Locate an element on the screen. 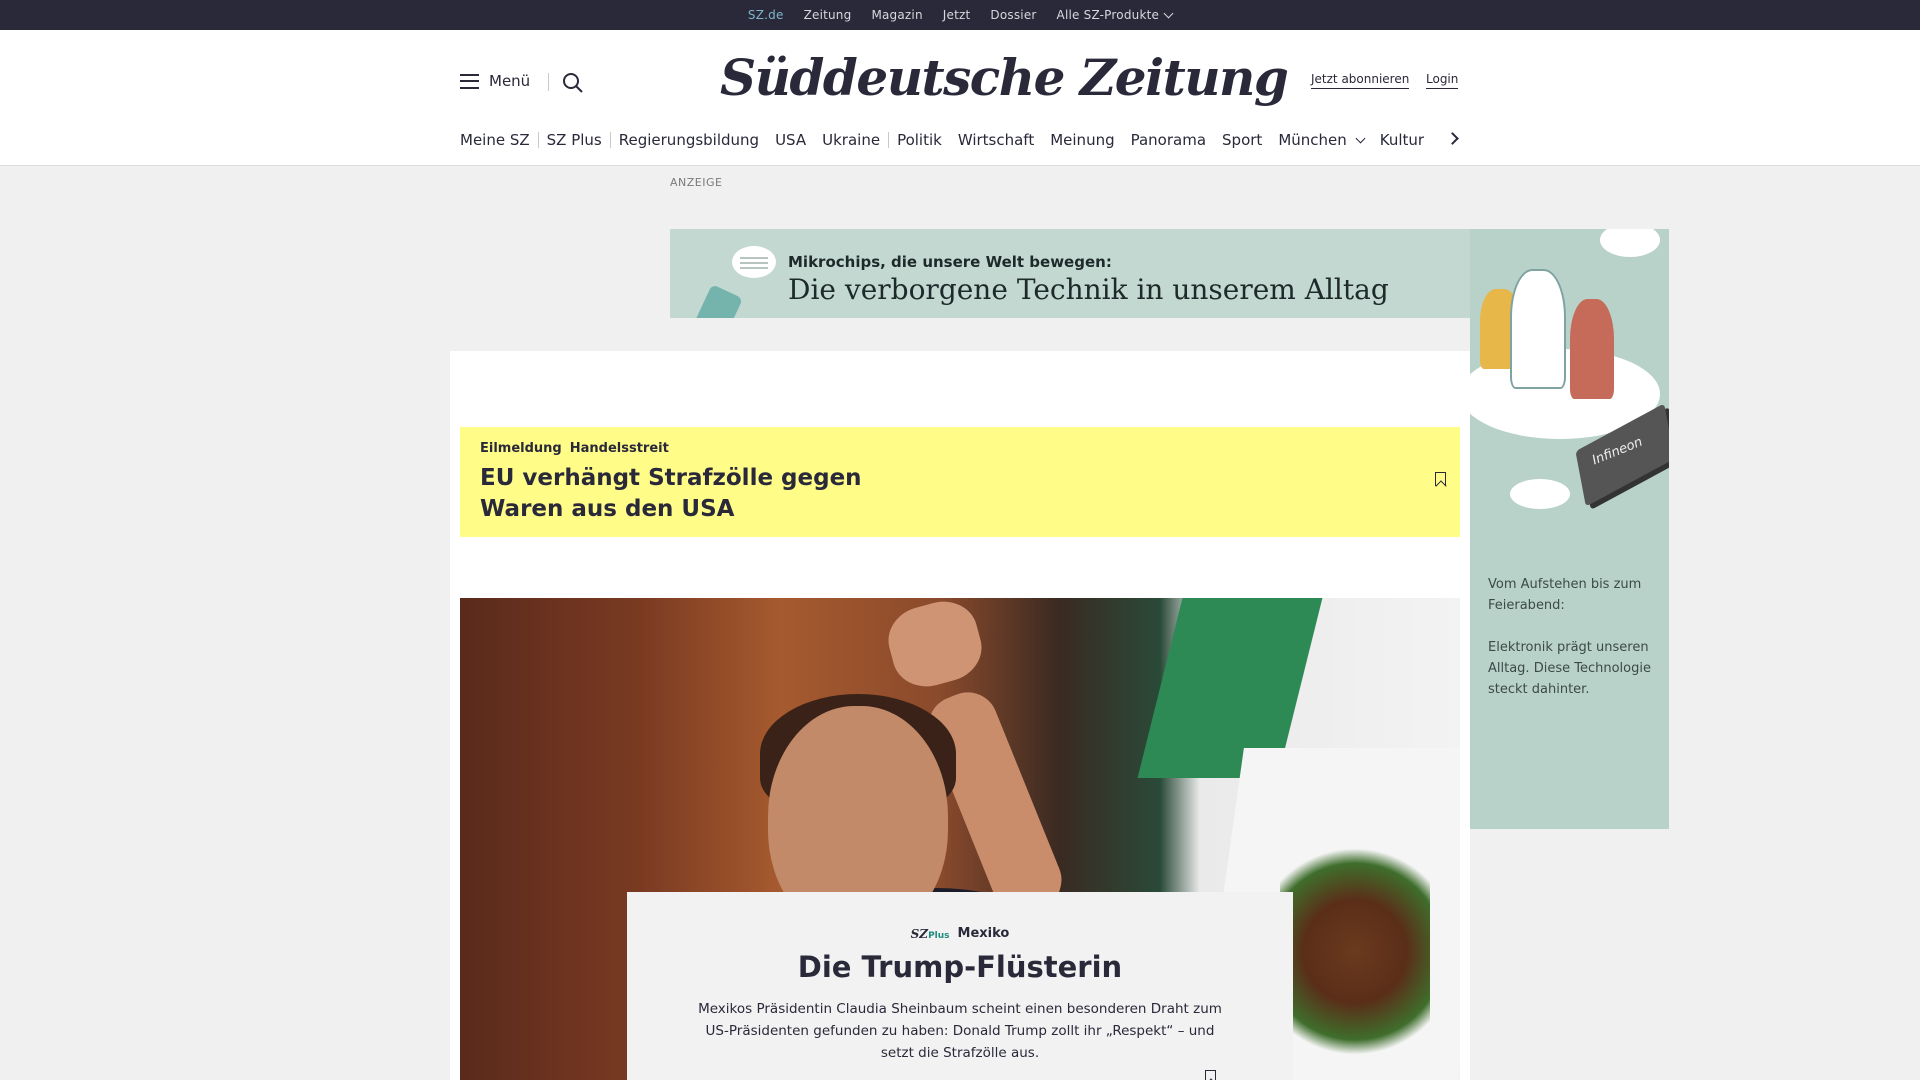 The height and width of the screenshot is (1080, 1920). ad-kicker: Mikrochips, die unsere Welt bewegen: is located at coordinates (950, 262).